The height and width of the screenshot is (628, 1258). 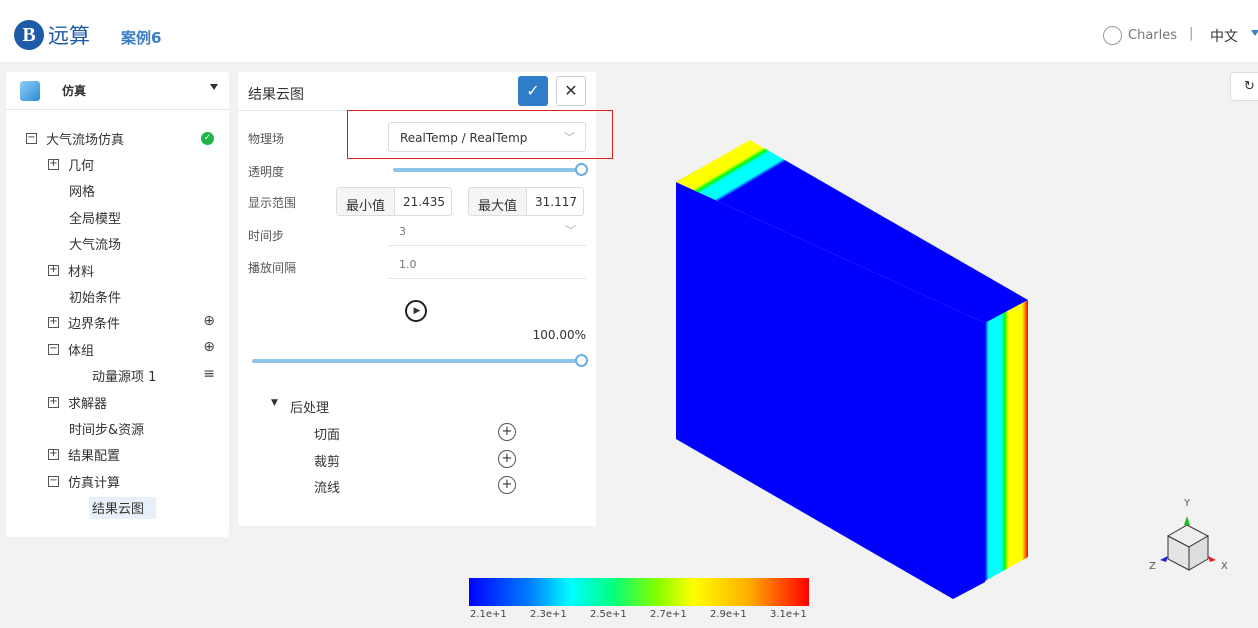 I want to click on color-legend-label: 2.1e+1, so click(x=488, y=614).